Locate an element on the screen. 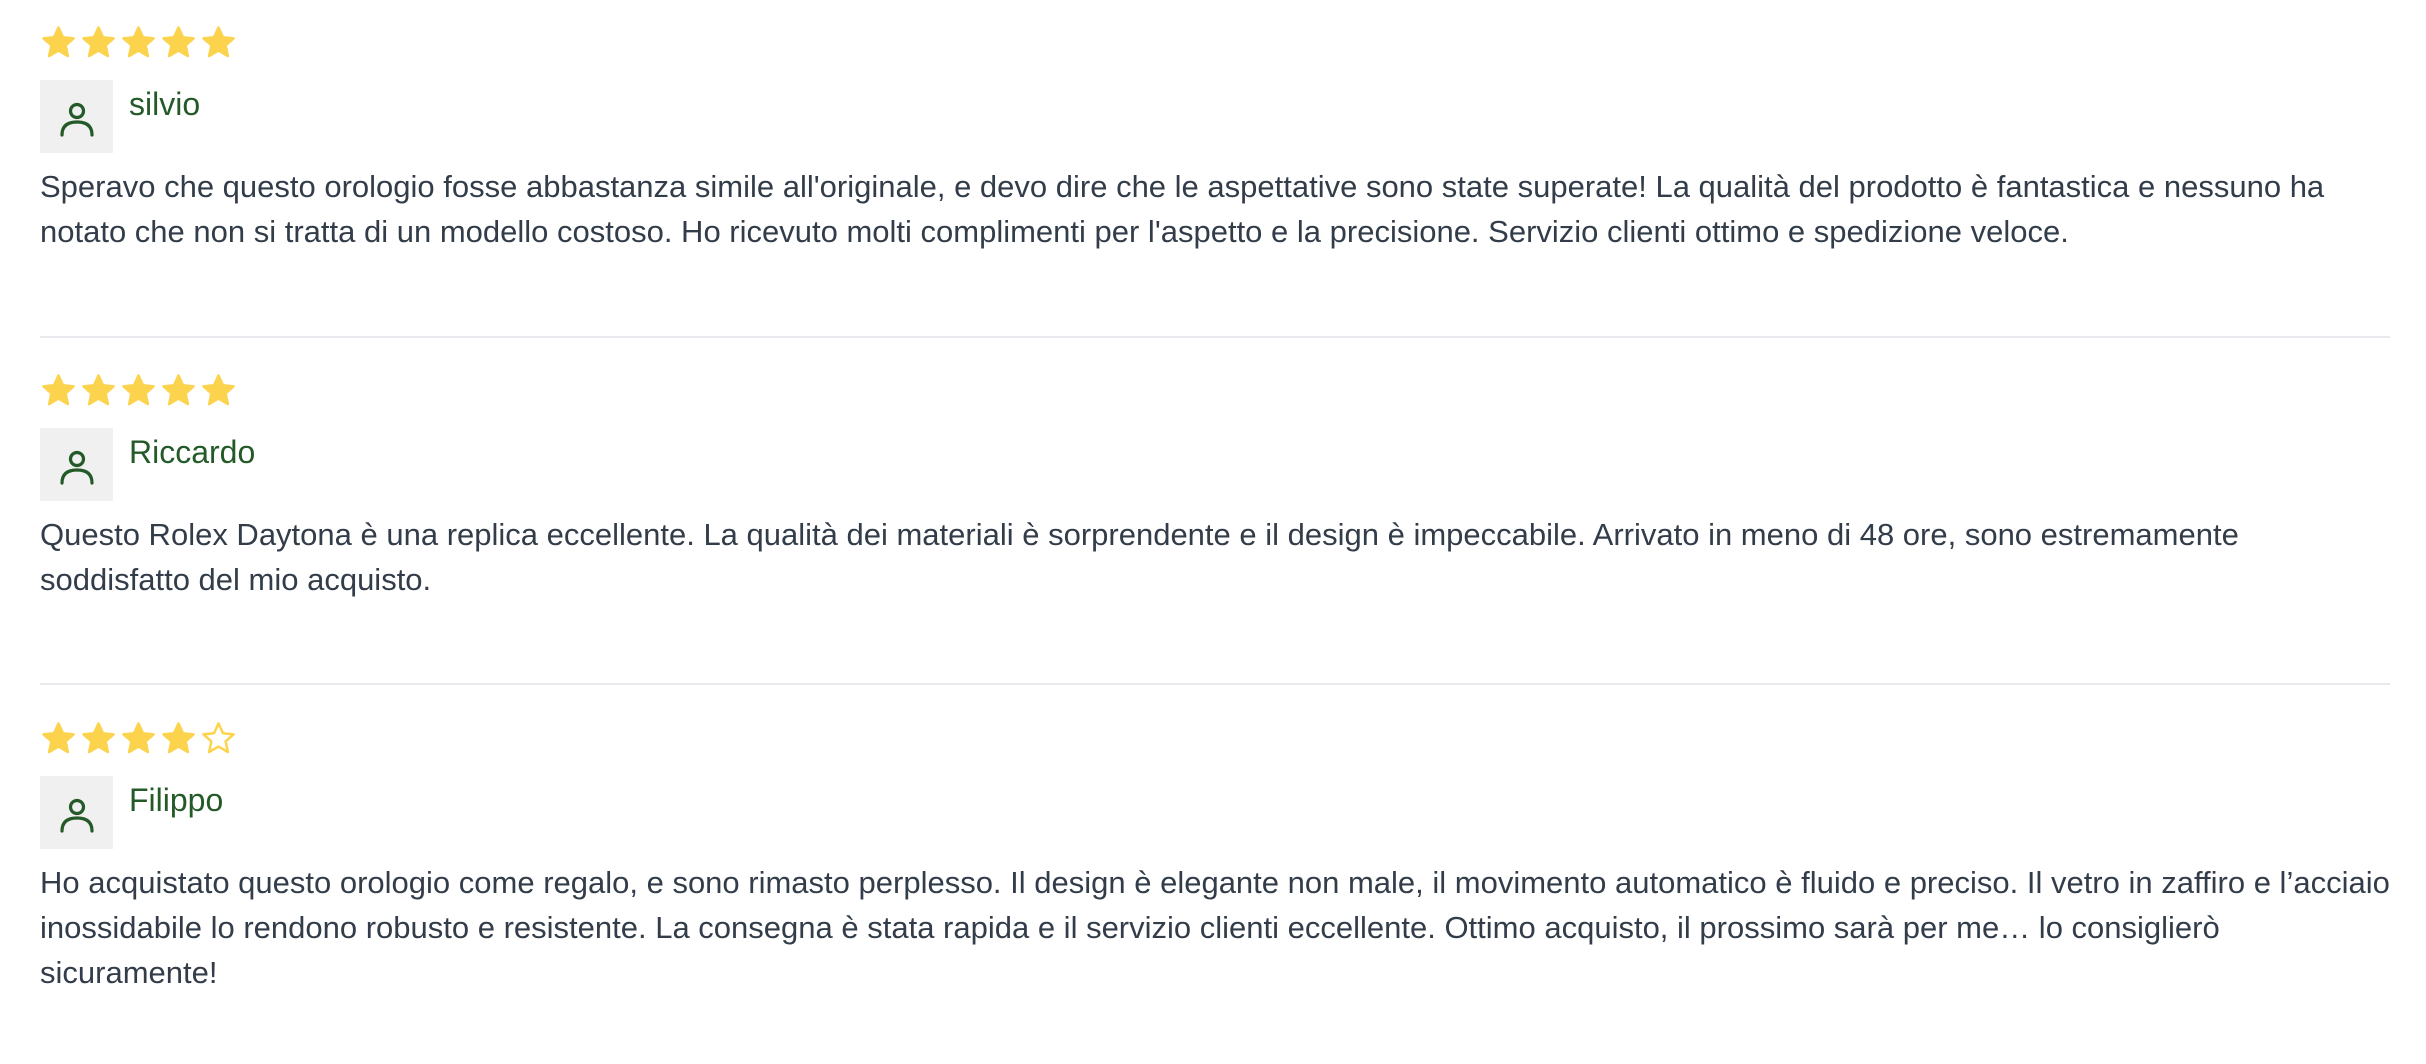  review-author: silvio is located at coordinates (120, 116).